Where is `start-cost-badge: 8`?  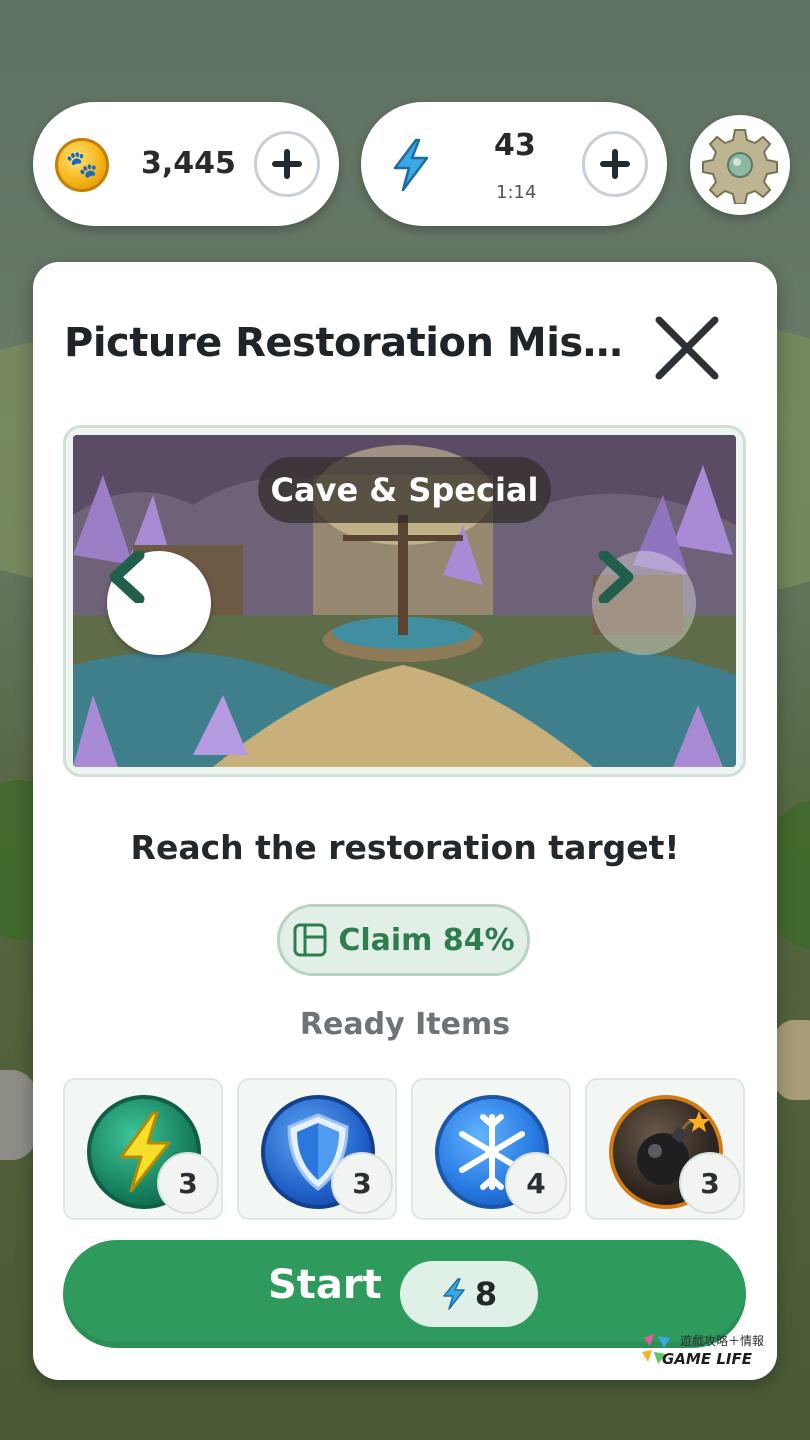 start-cost-badge: 8 is located at coordinates (469, 1294).